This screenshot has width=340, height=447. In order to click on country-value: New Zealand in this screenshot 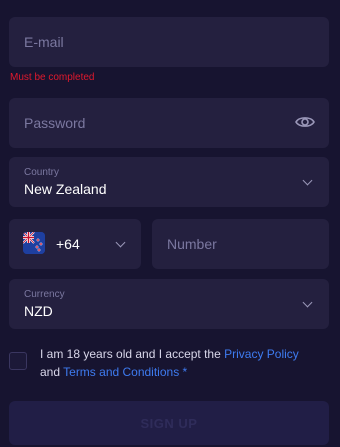, I will do `click(65, 189)`.